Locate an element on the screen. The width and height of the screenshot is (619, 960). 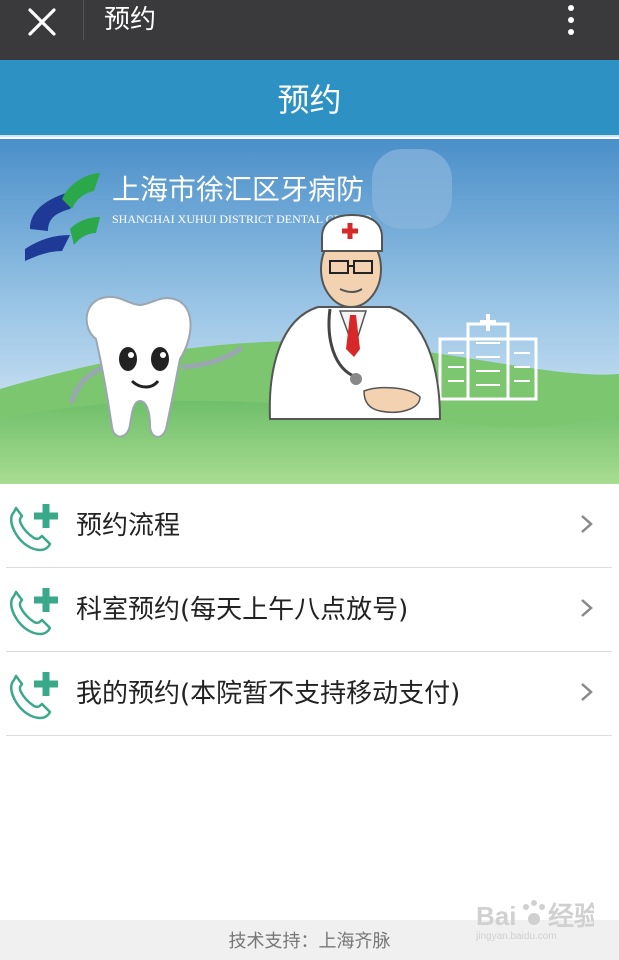
close-button is located at coordinates (42, 22).